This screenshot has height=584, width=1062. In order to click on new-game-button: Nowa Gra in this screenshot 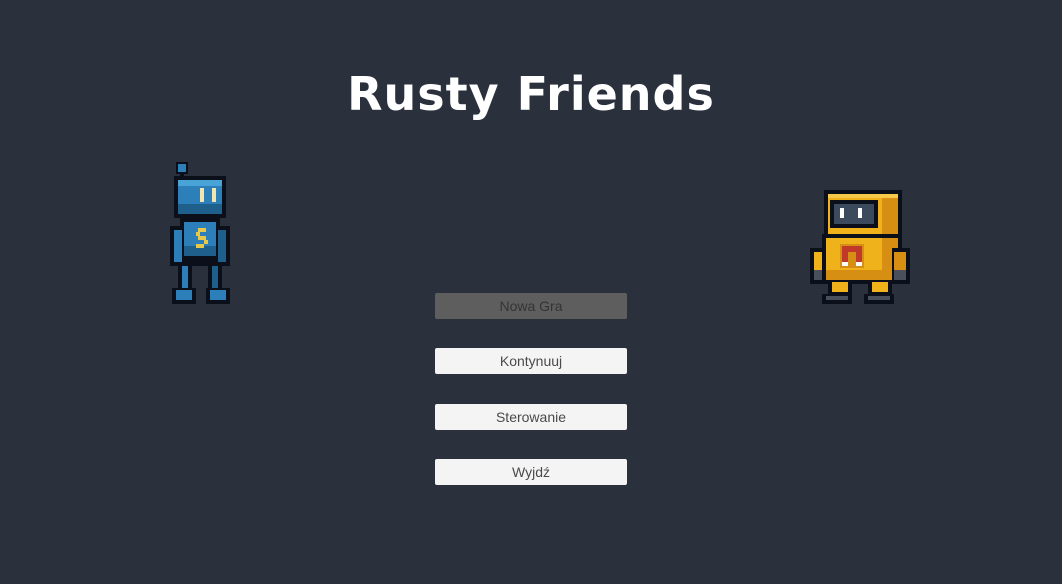, I will do `click(531, 306)`.